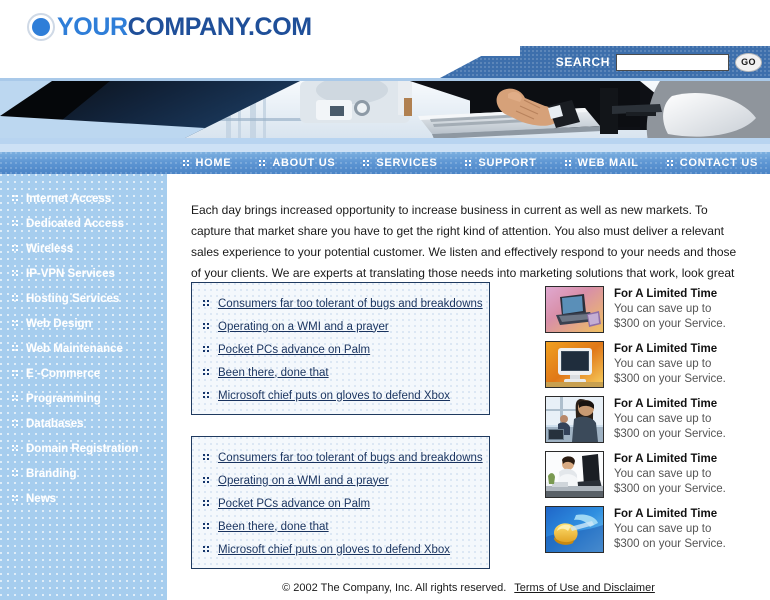 This screenshot has height=600, width=770. What do you see at coordinates (74, 348) in the screenshot?
I see `sidebar-item-label: Web Maintenance` at bounding box center [74, 348].